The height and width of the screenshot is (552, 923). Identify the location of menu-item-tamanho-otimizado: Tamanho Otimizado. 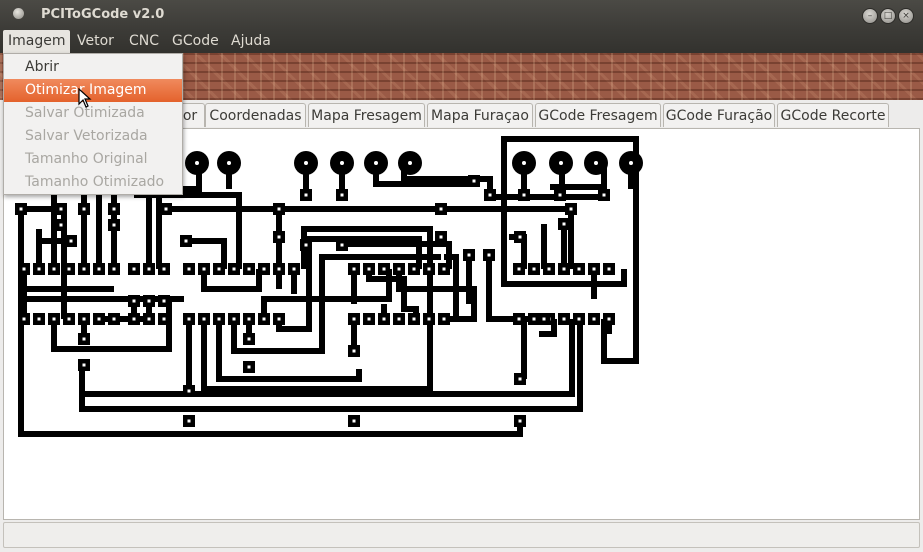
(95, 182).